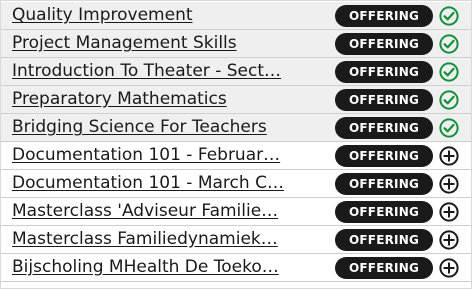 The width and height of the screenshot is (472, 289). Describe the element at coordinates (171, 15) in the screenshot. I see `course-title-link: Quality Improvement` at that location.